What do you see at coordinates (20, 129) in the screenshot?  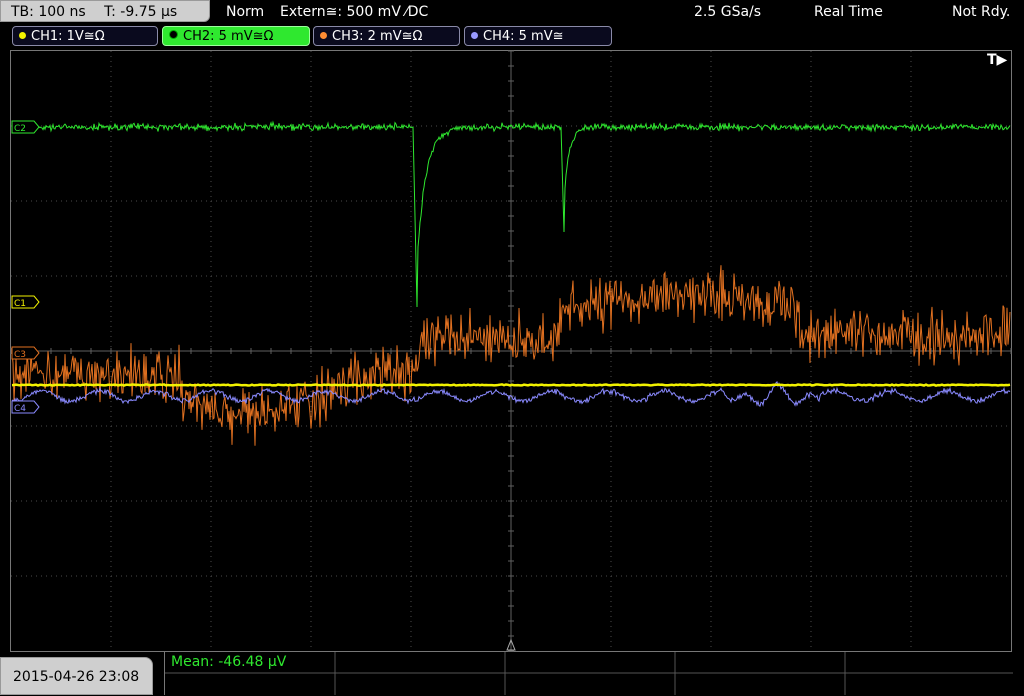 I see `ch2-marker-label: C2` at bounding box center [20, 129].